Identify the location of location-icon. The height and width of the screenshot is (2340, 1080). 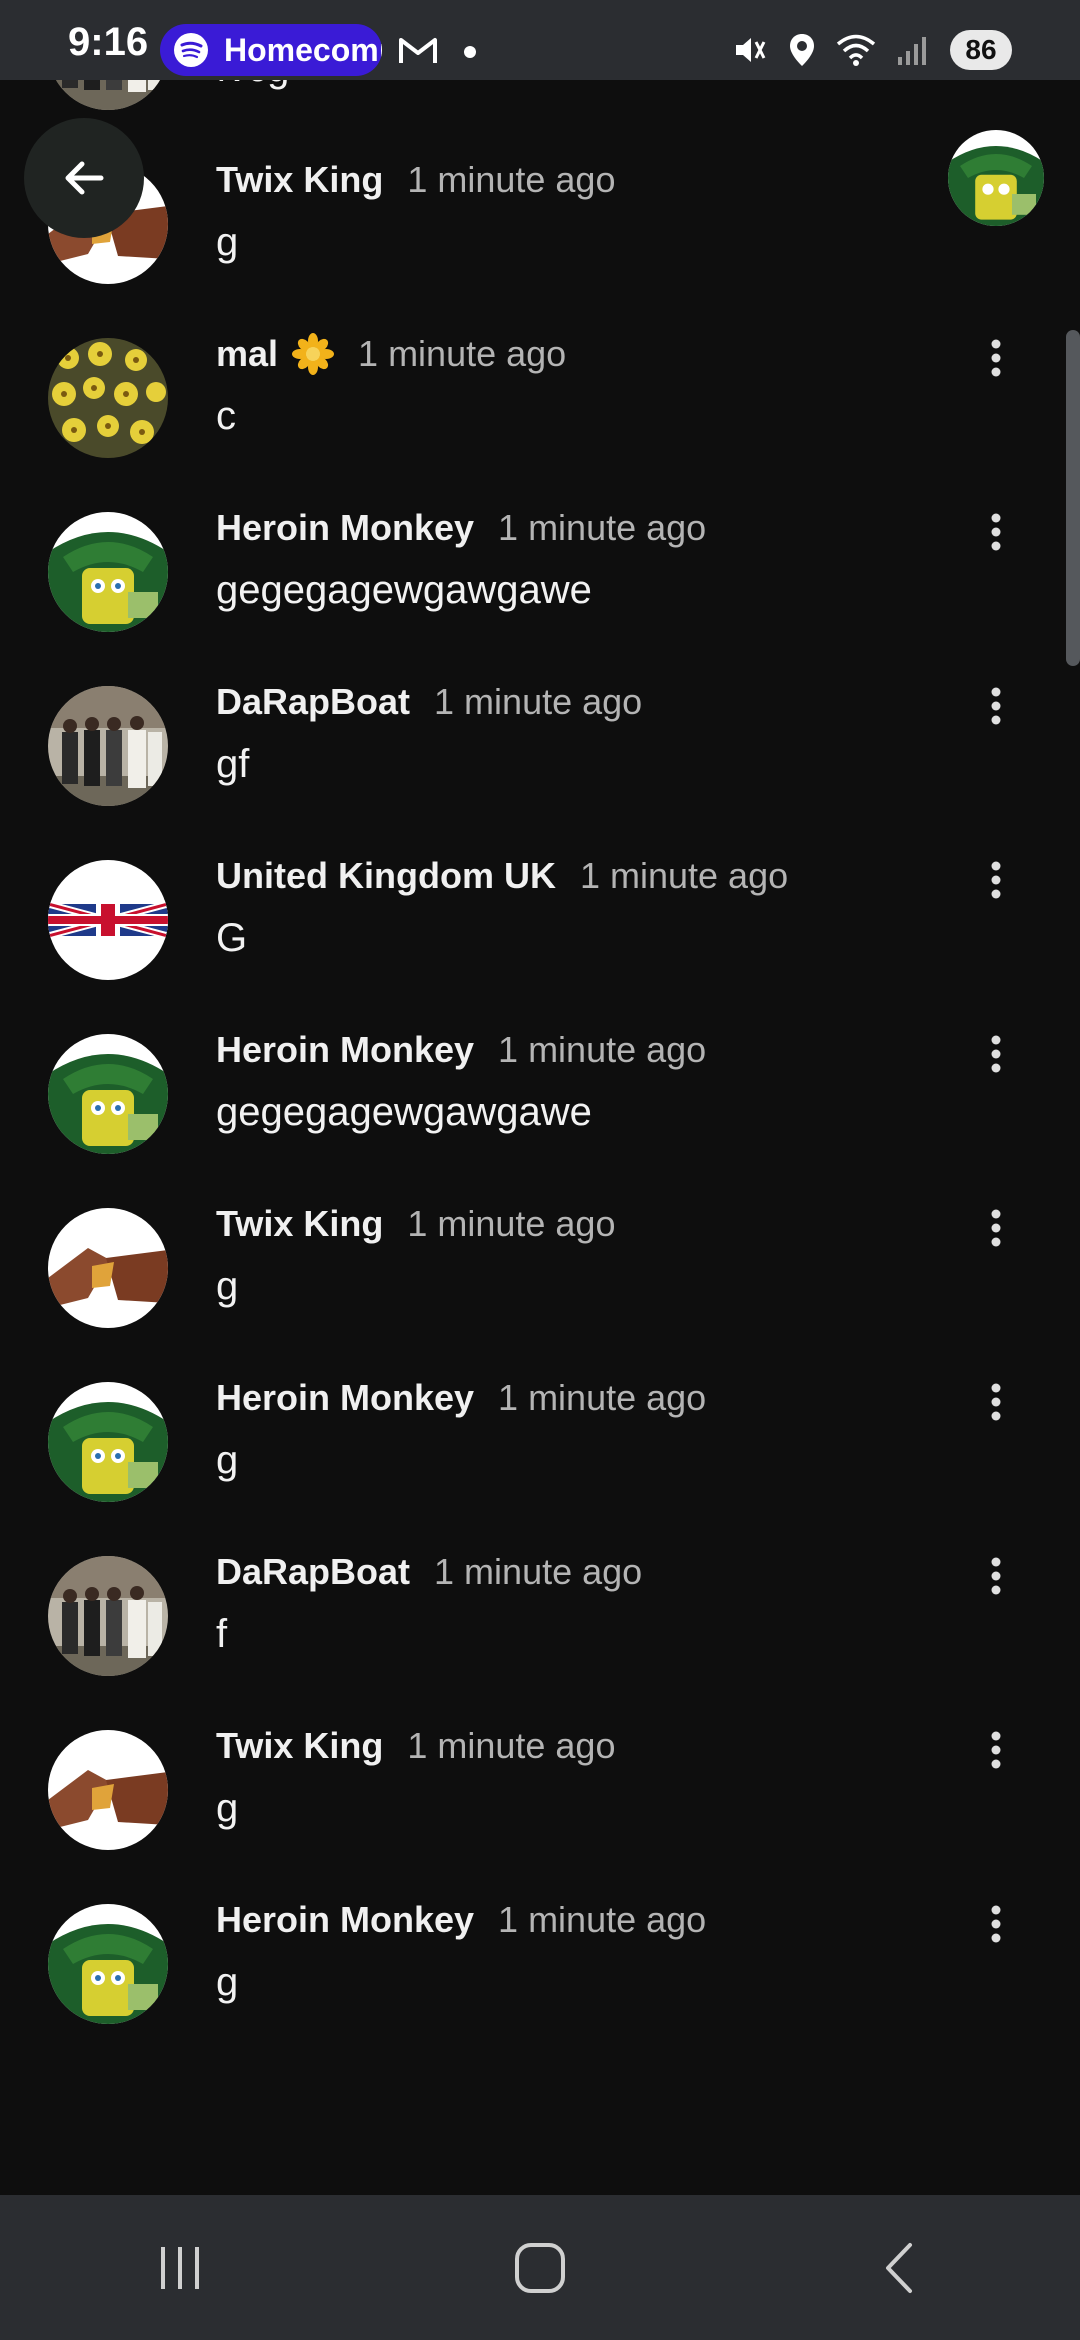
(802, 50).